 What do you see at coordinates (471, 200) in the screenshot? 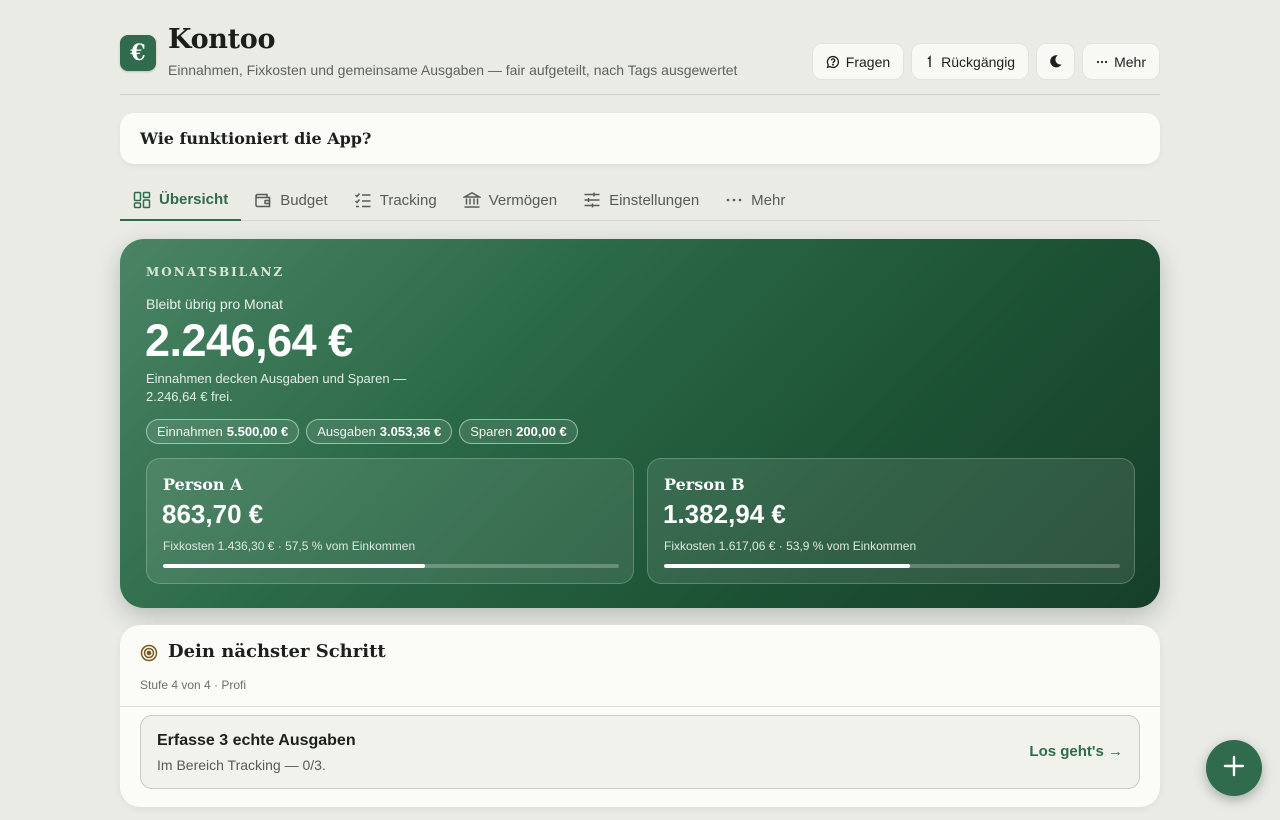
I see `bank-icon` at bounding box center [471, 200].